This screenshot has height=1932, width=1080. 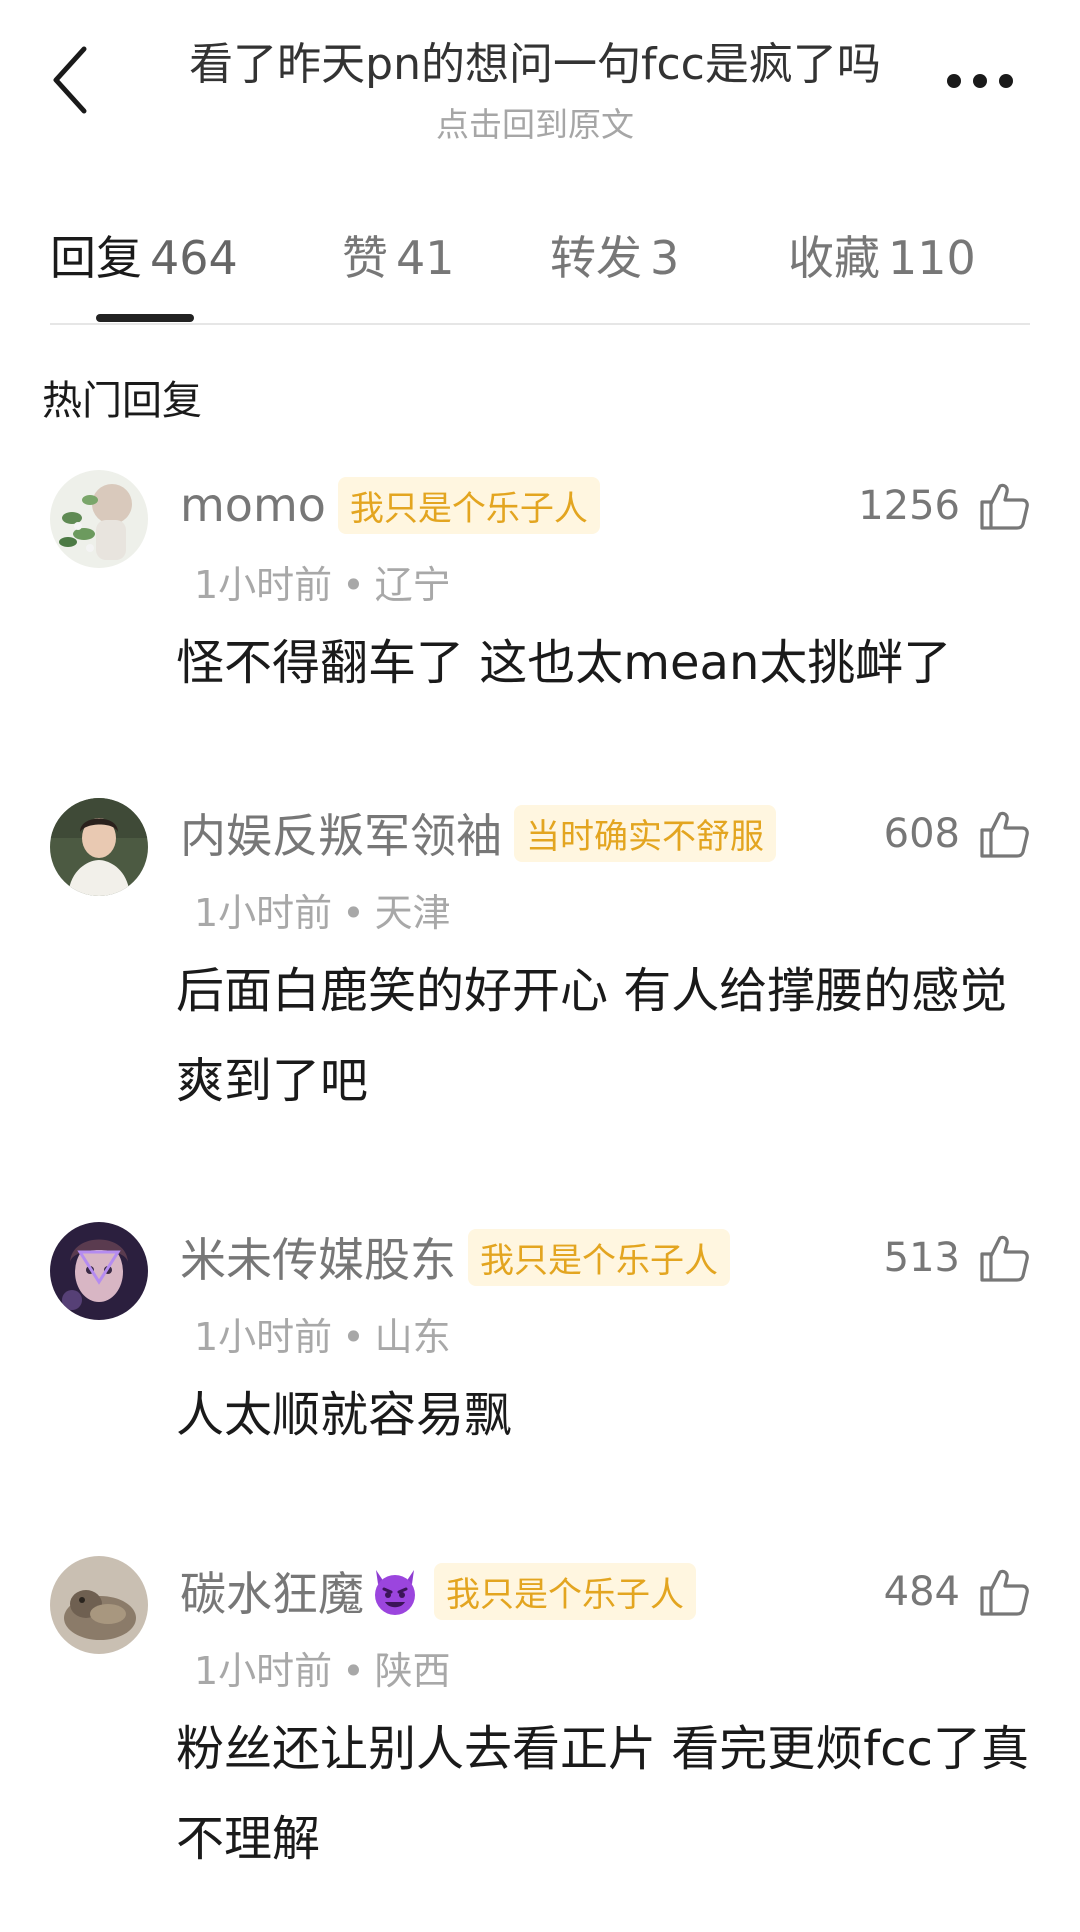 What do you see at coordinates (412, 1337) in the screenshot?
I see `comment-location: 山东` at bounding box center [412, 1337].